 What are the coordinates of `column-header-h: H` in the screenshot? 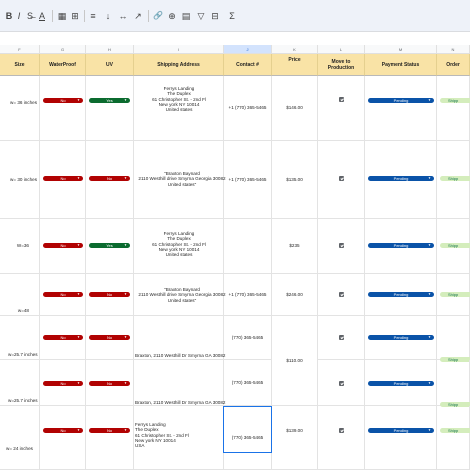 It's located at (110, 49).